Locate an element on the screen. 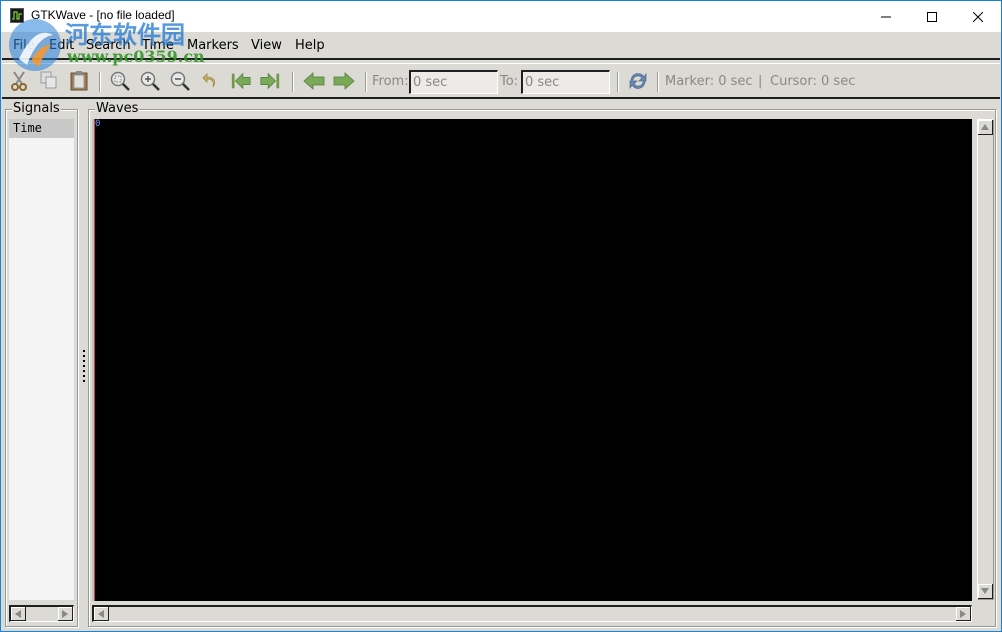  zoom-fit-icon is located at coordinates (120, 81).